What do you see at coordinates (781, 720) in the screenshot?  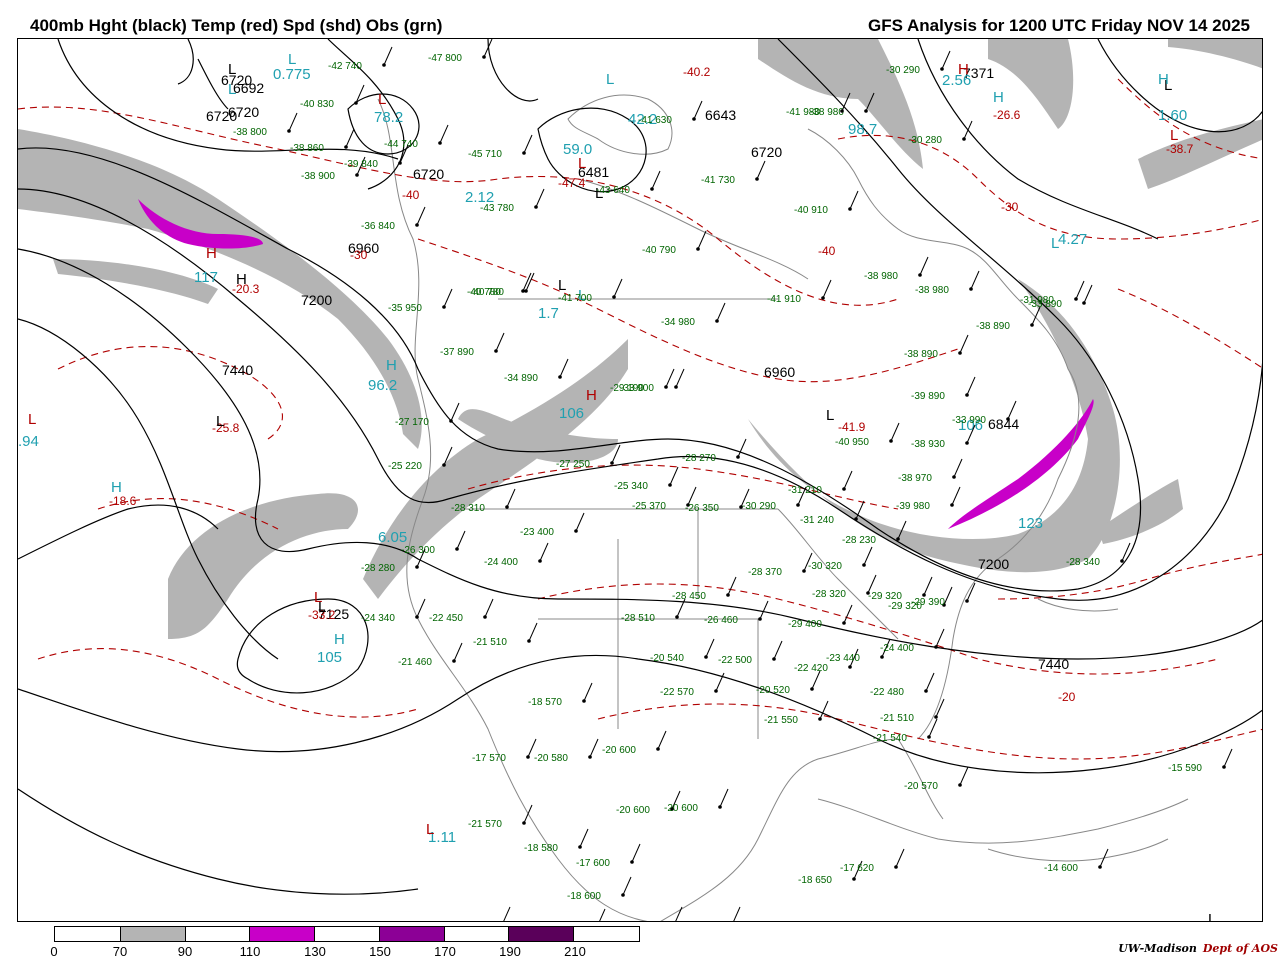 I see `obs-label: -21 550` at bounding box center [781, 720].